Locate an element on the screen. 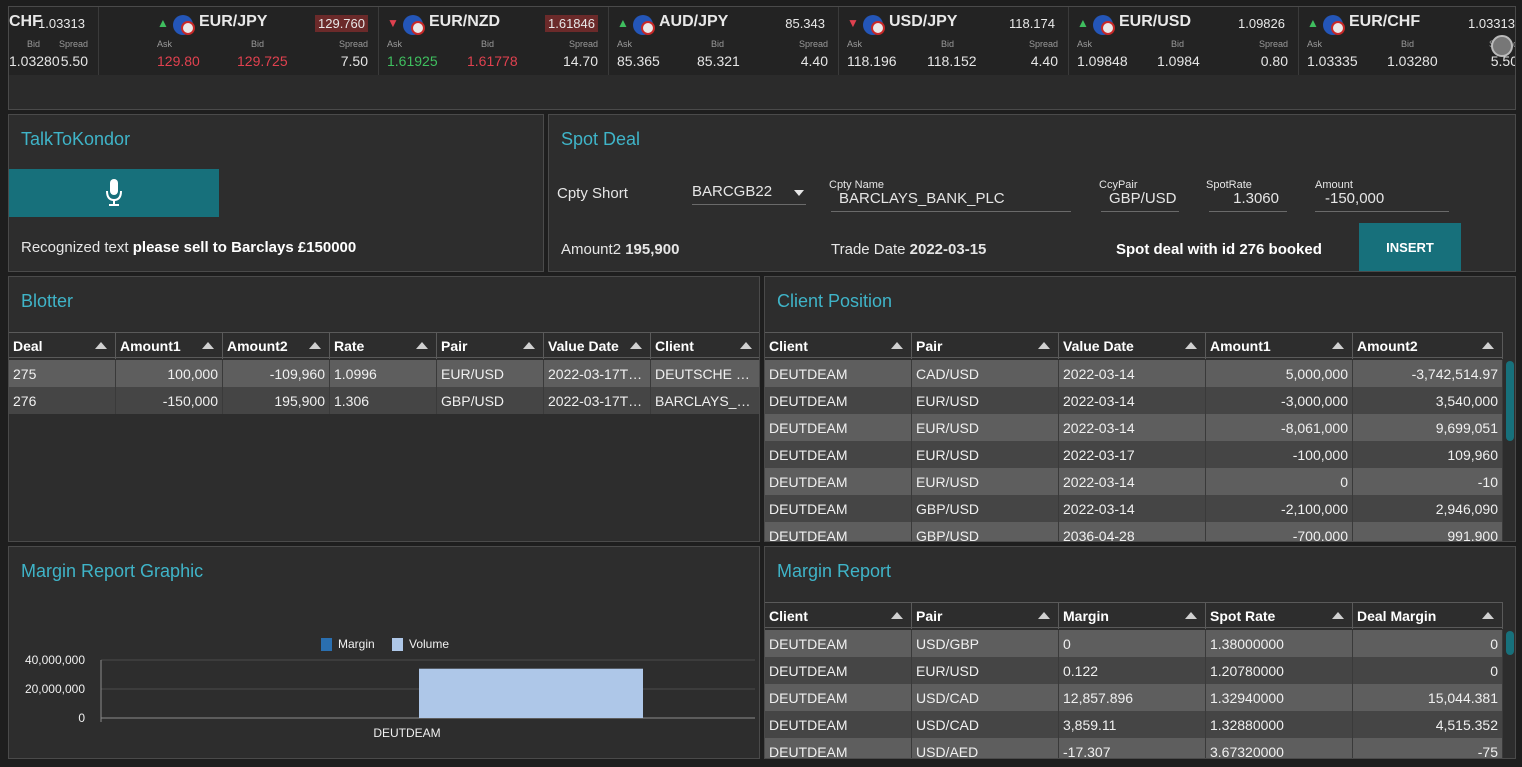  ticker-label: Ask is located at coordinates (1085, 44).